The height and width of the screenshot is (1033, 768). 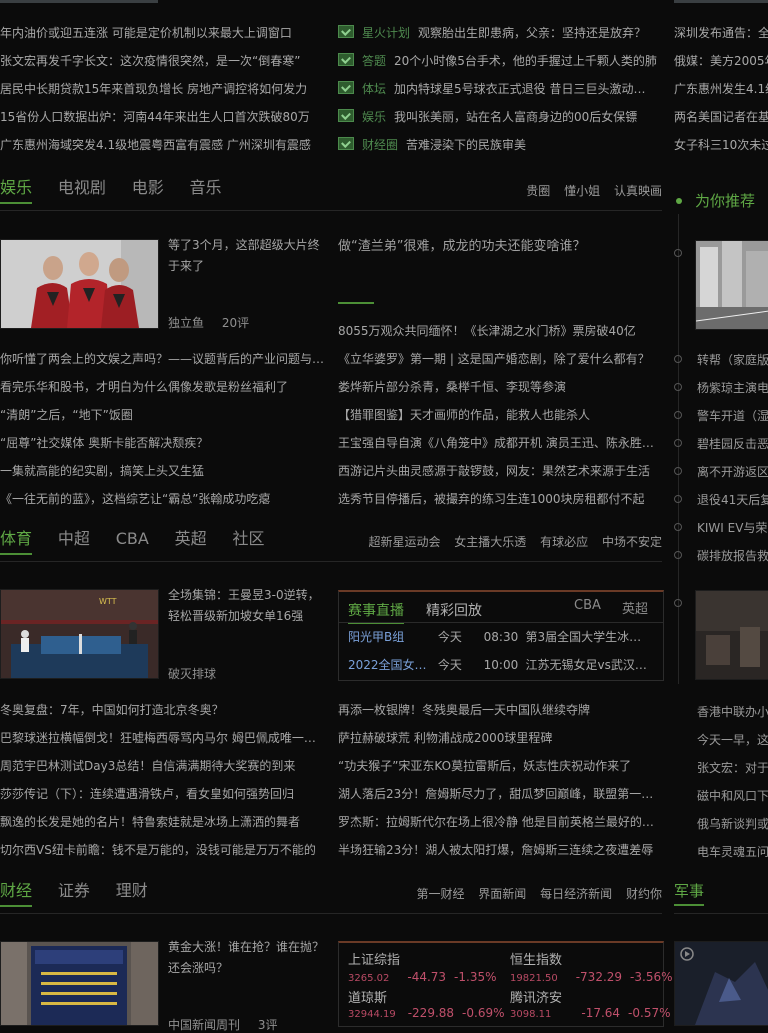 What do you see at coordinates (500, 330) in the screenshot?
I see `list-item: 8055万观众共同缅怀！《长津湖之水门桥》票房破40亿` at bounding box center [500, 330].